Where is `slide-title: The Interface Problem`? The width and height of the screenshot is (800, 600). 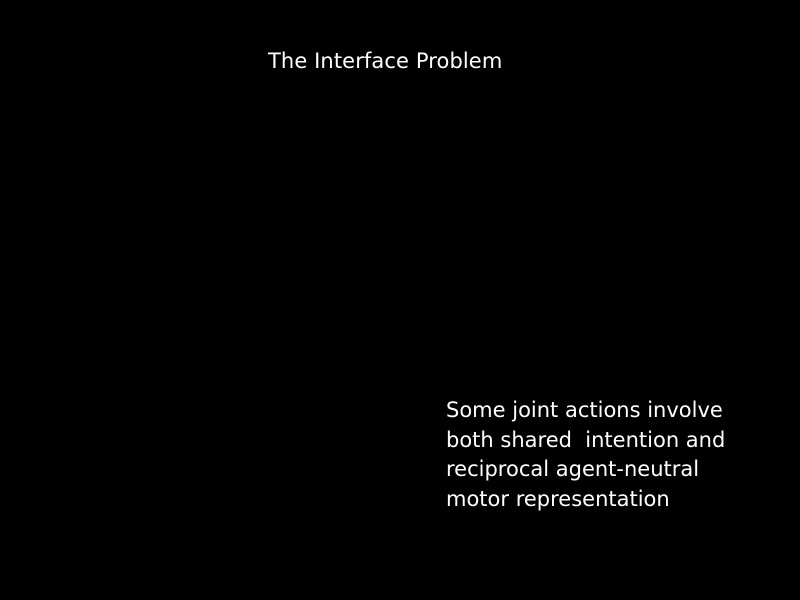 slide-title: The Interface Problem is located at coordinates (385, 61).